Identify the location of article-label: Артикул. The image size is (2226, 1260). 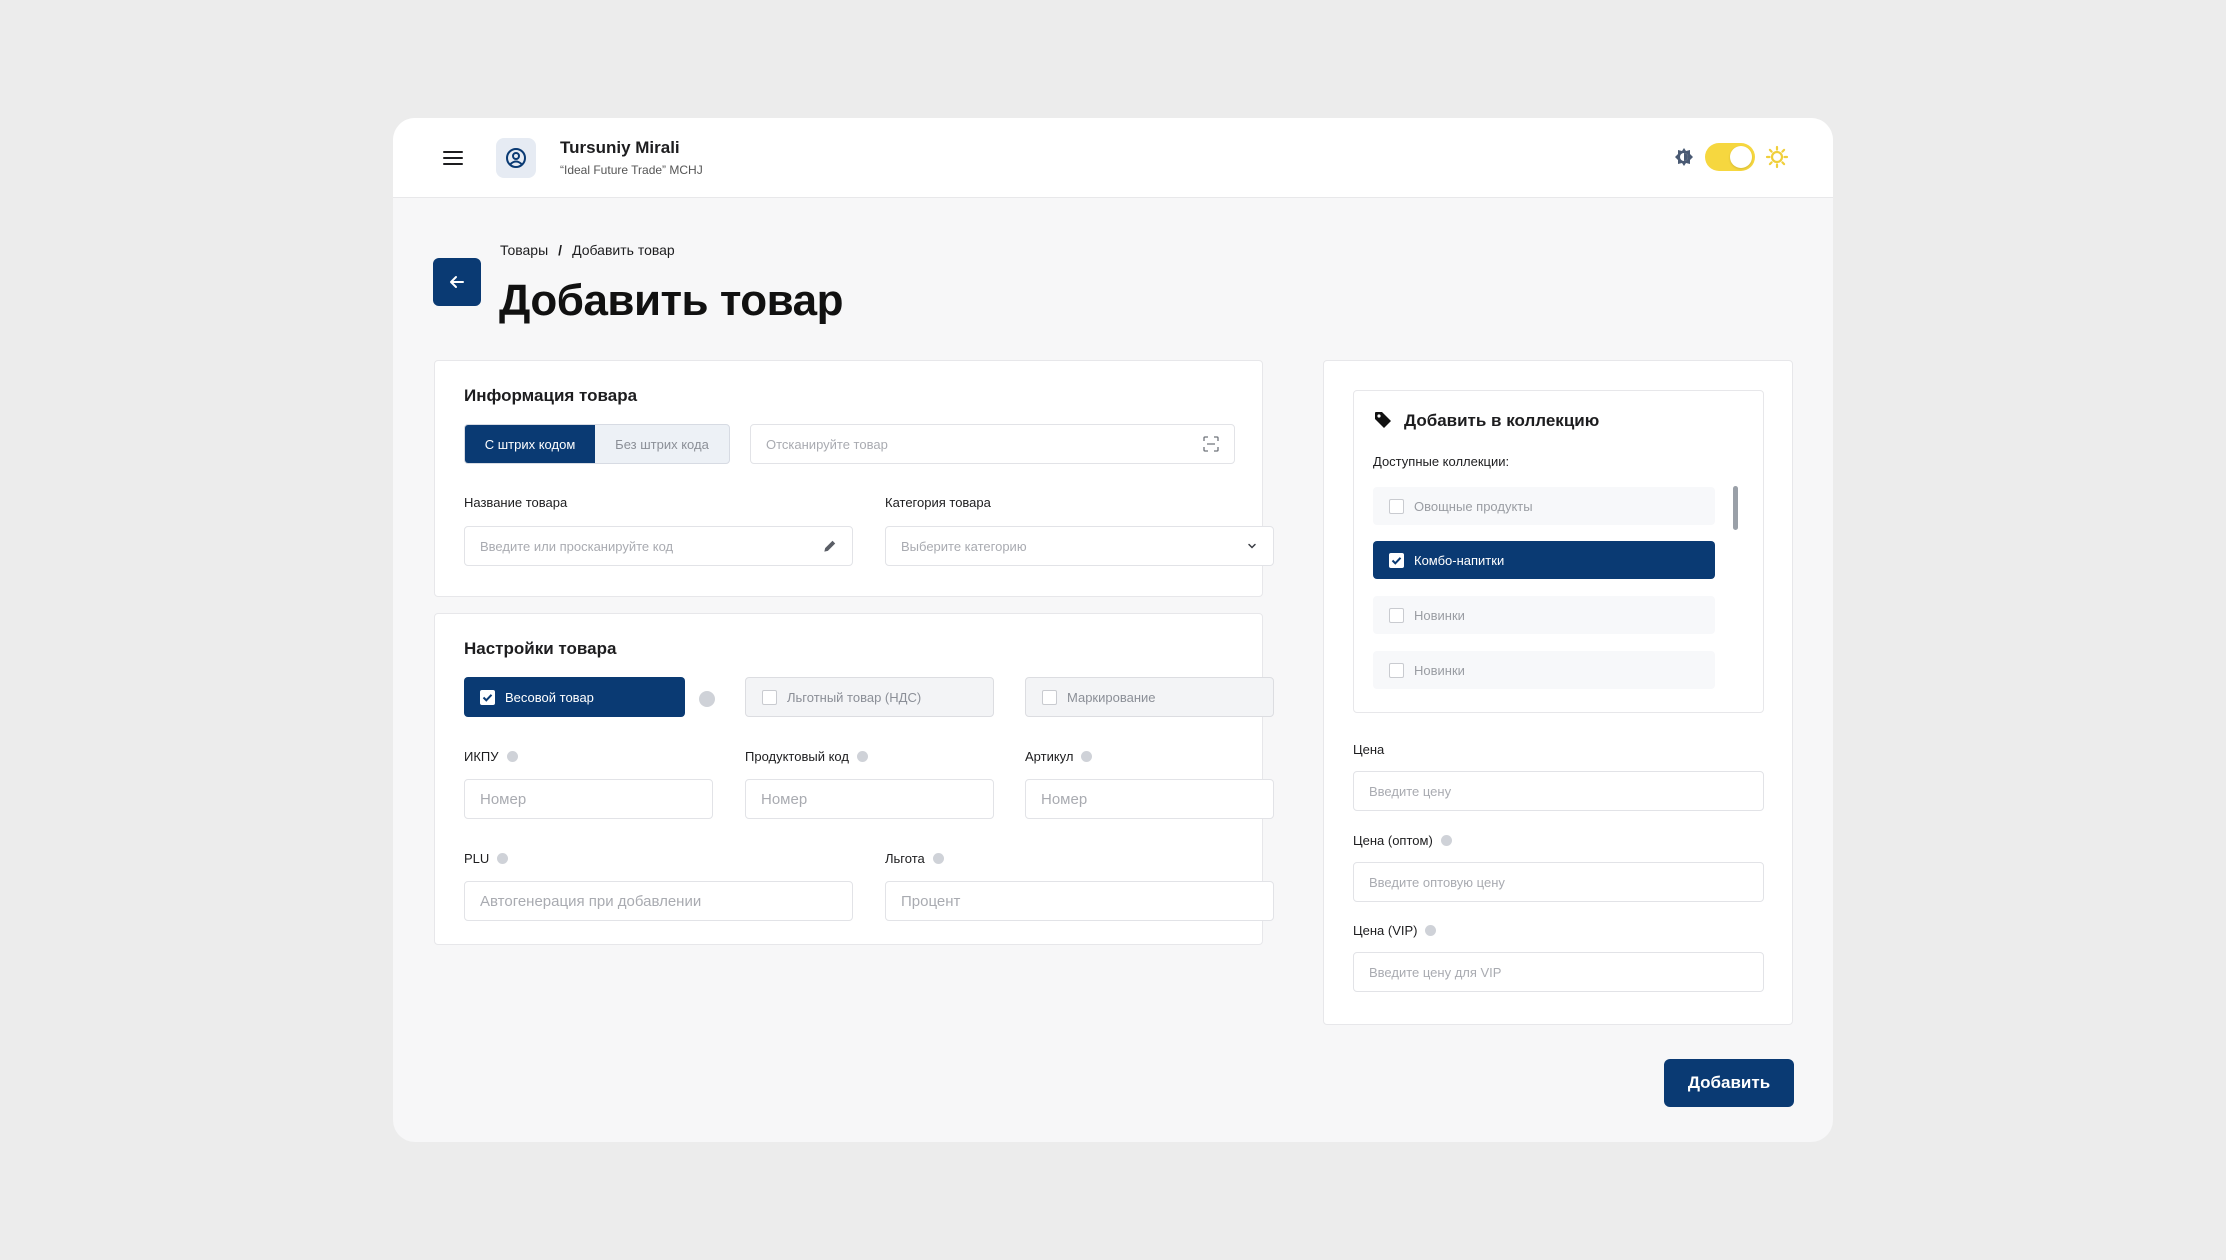
(1059, 756).